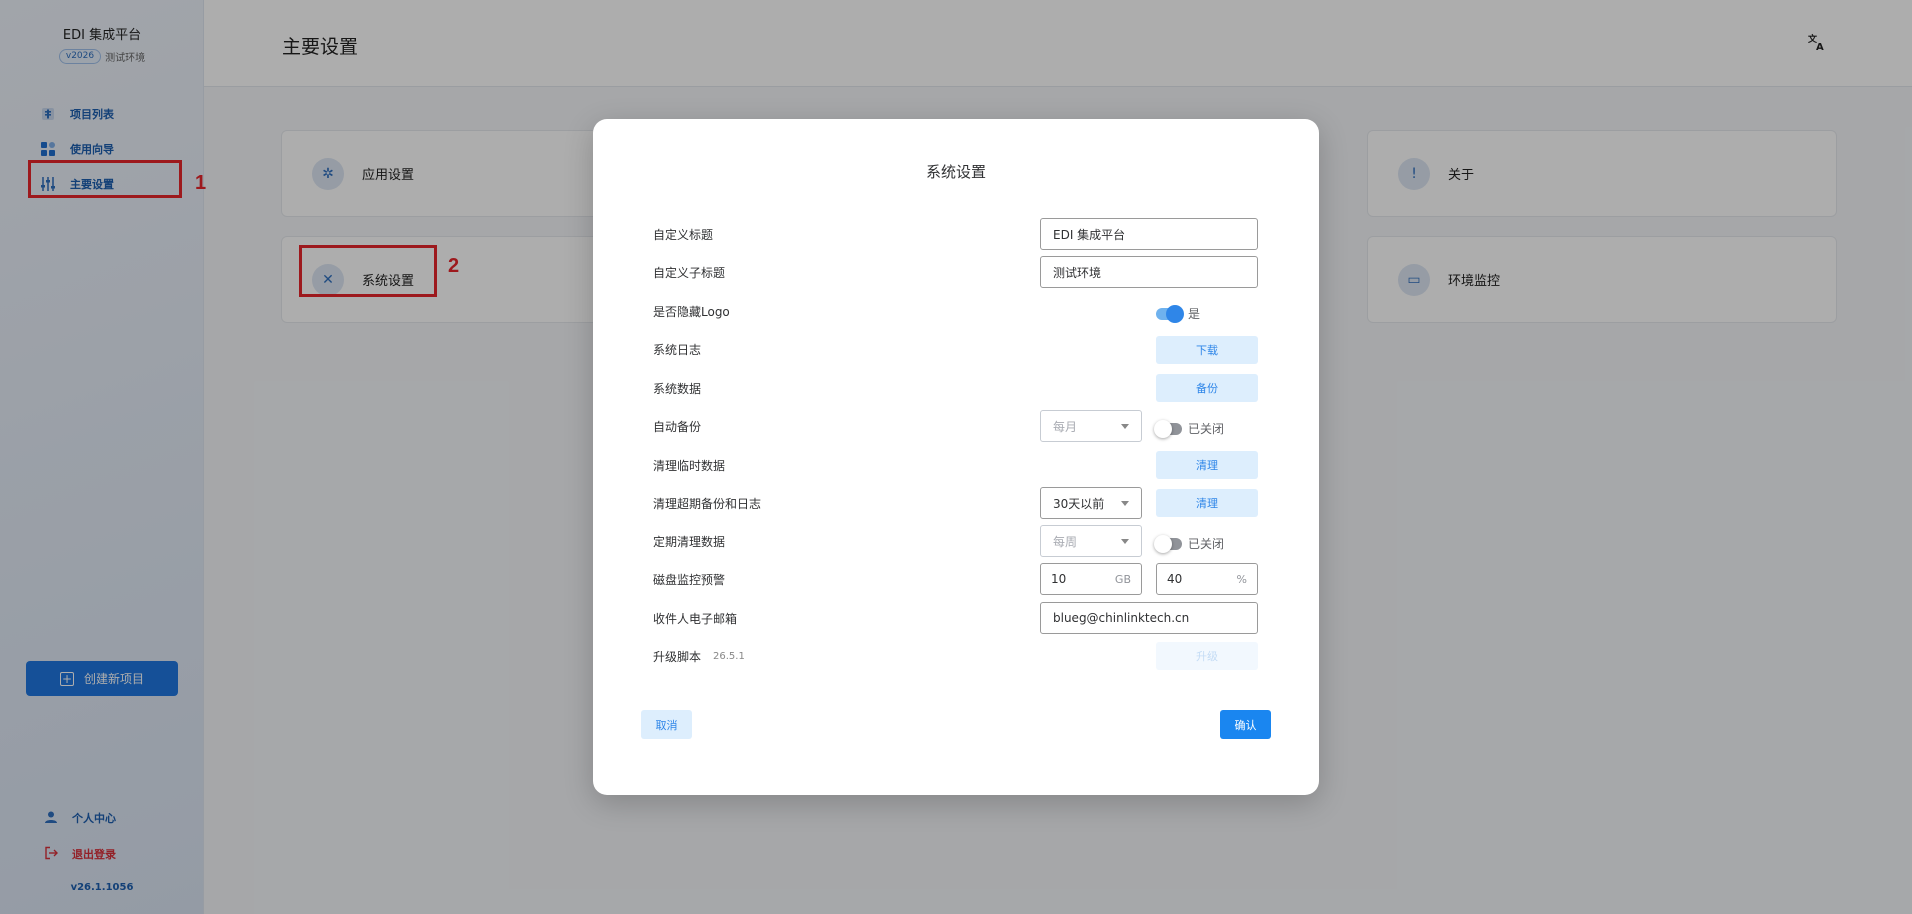 The height and width of the screenshot is (914, 1912). I want to click on auto-backup-frequency-select: 每月, so click(1091, 426).